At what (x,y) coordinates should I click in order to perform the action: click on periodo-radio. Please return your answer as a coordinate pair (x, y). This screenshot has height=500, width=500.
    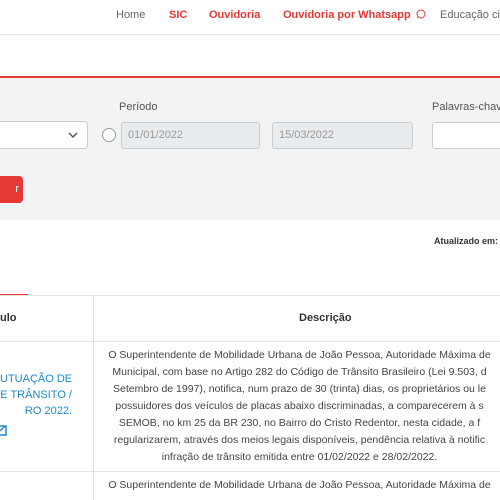
    Looking at the image, I should click on (109, 135).